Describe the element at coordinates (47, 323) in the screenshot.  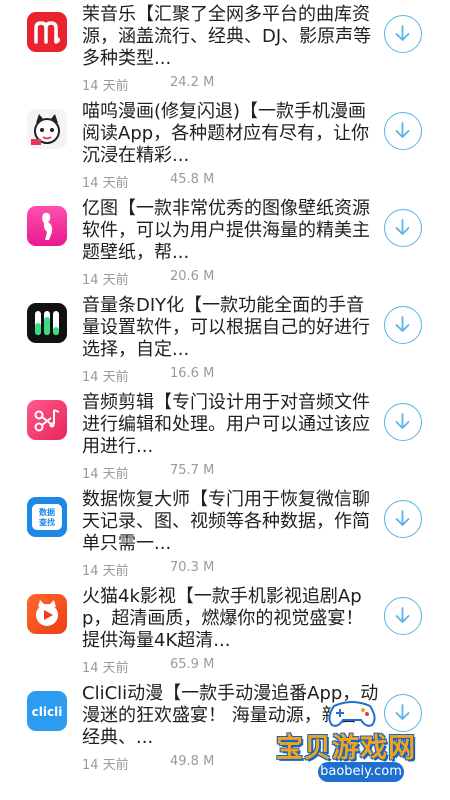
I see `volume-bar-diy-icon` at that location.